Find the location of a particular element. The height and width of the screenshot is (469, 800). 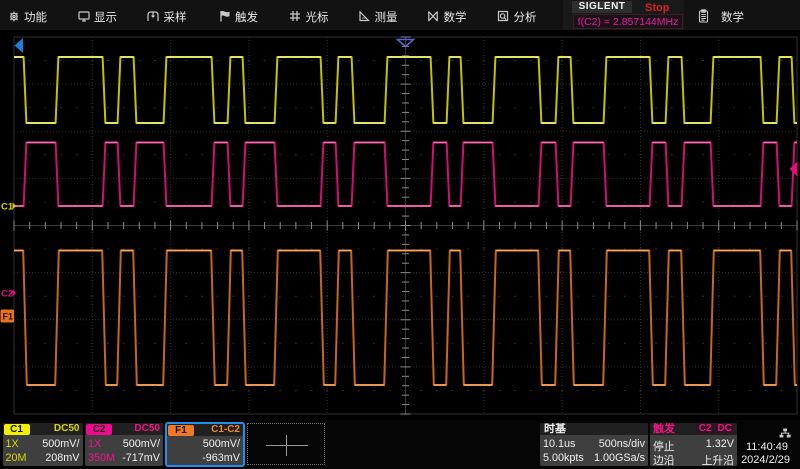

svg-text: F1 is located at coordinates (8, 317).